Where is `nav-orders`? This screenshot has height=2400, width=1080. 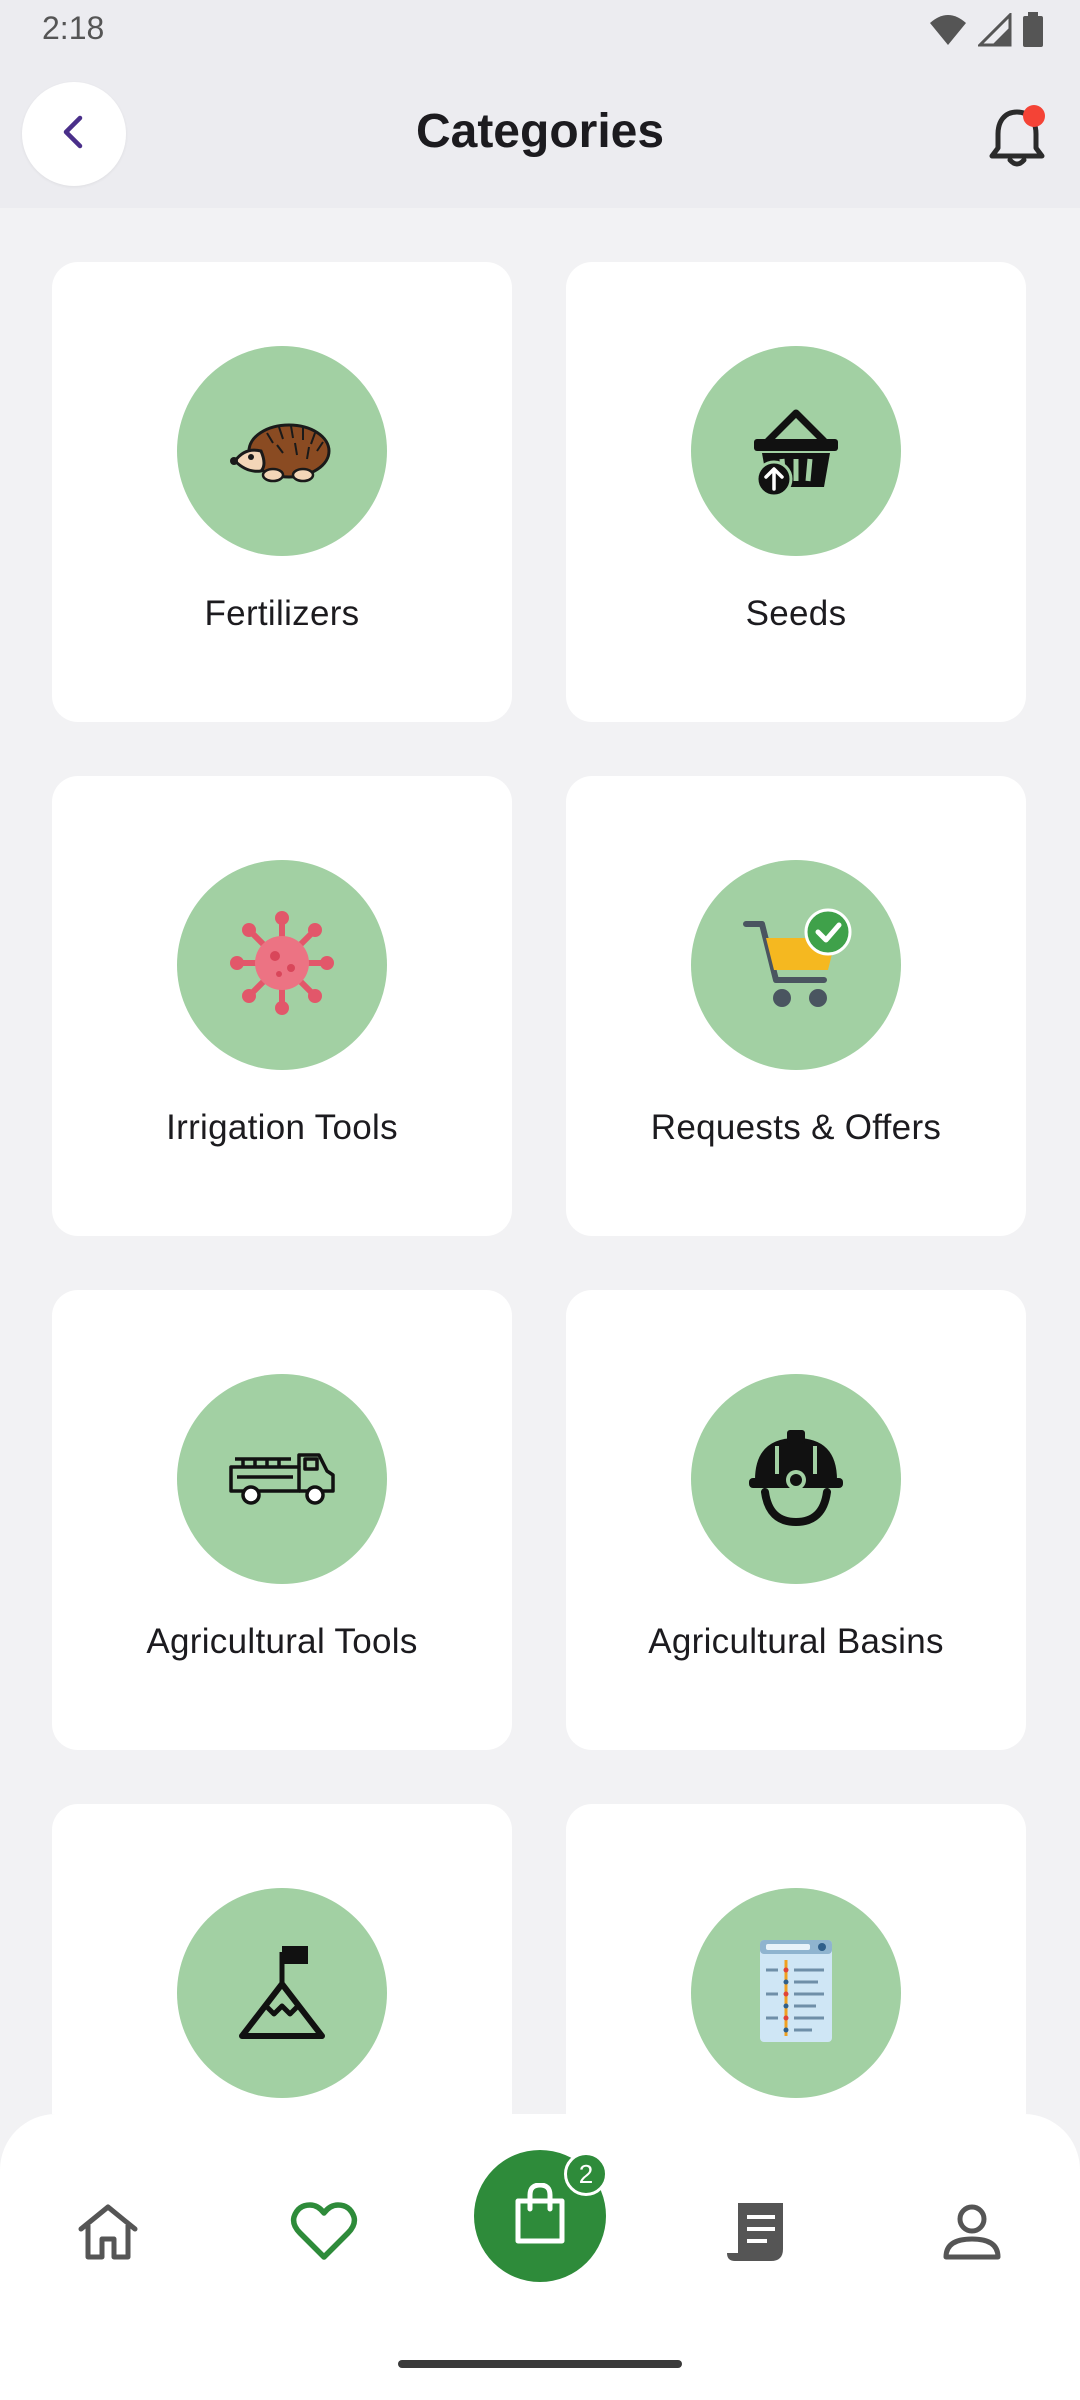 nav-orders is located at coordinates (756, 2234).